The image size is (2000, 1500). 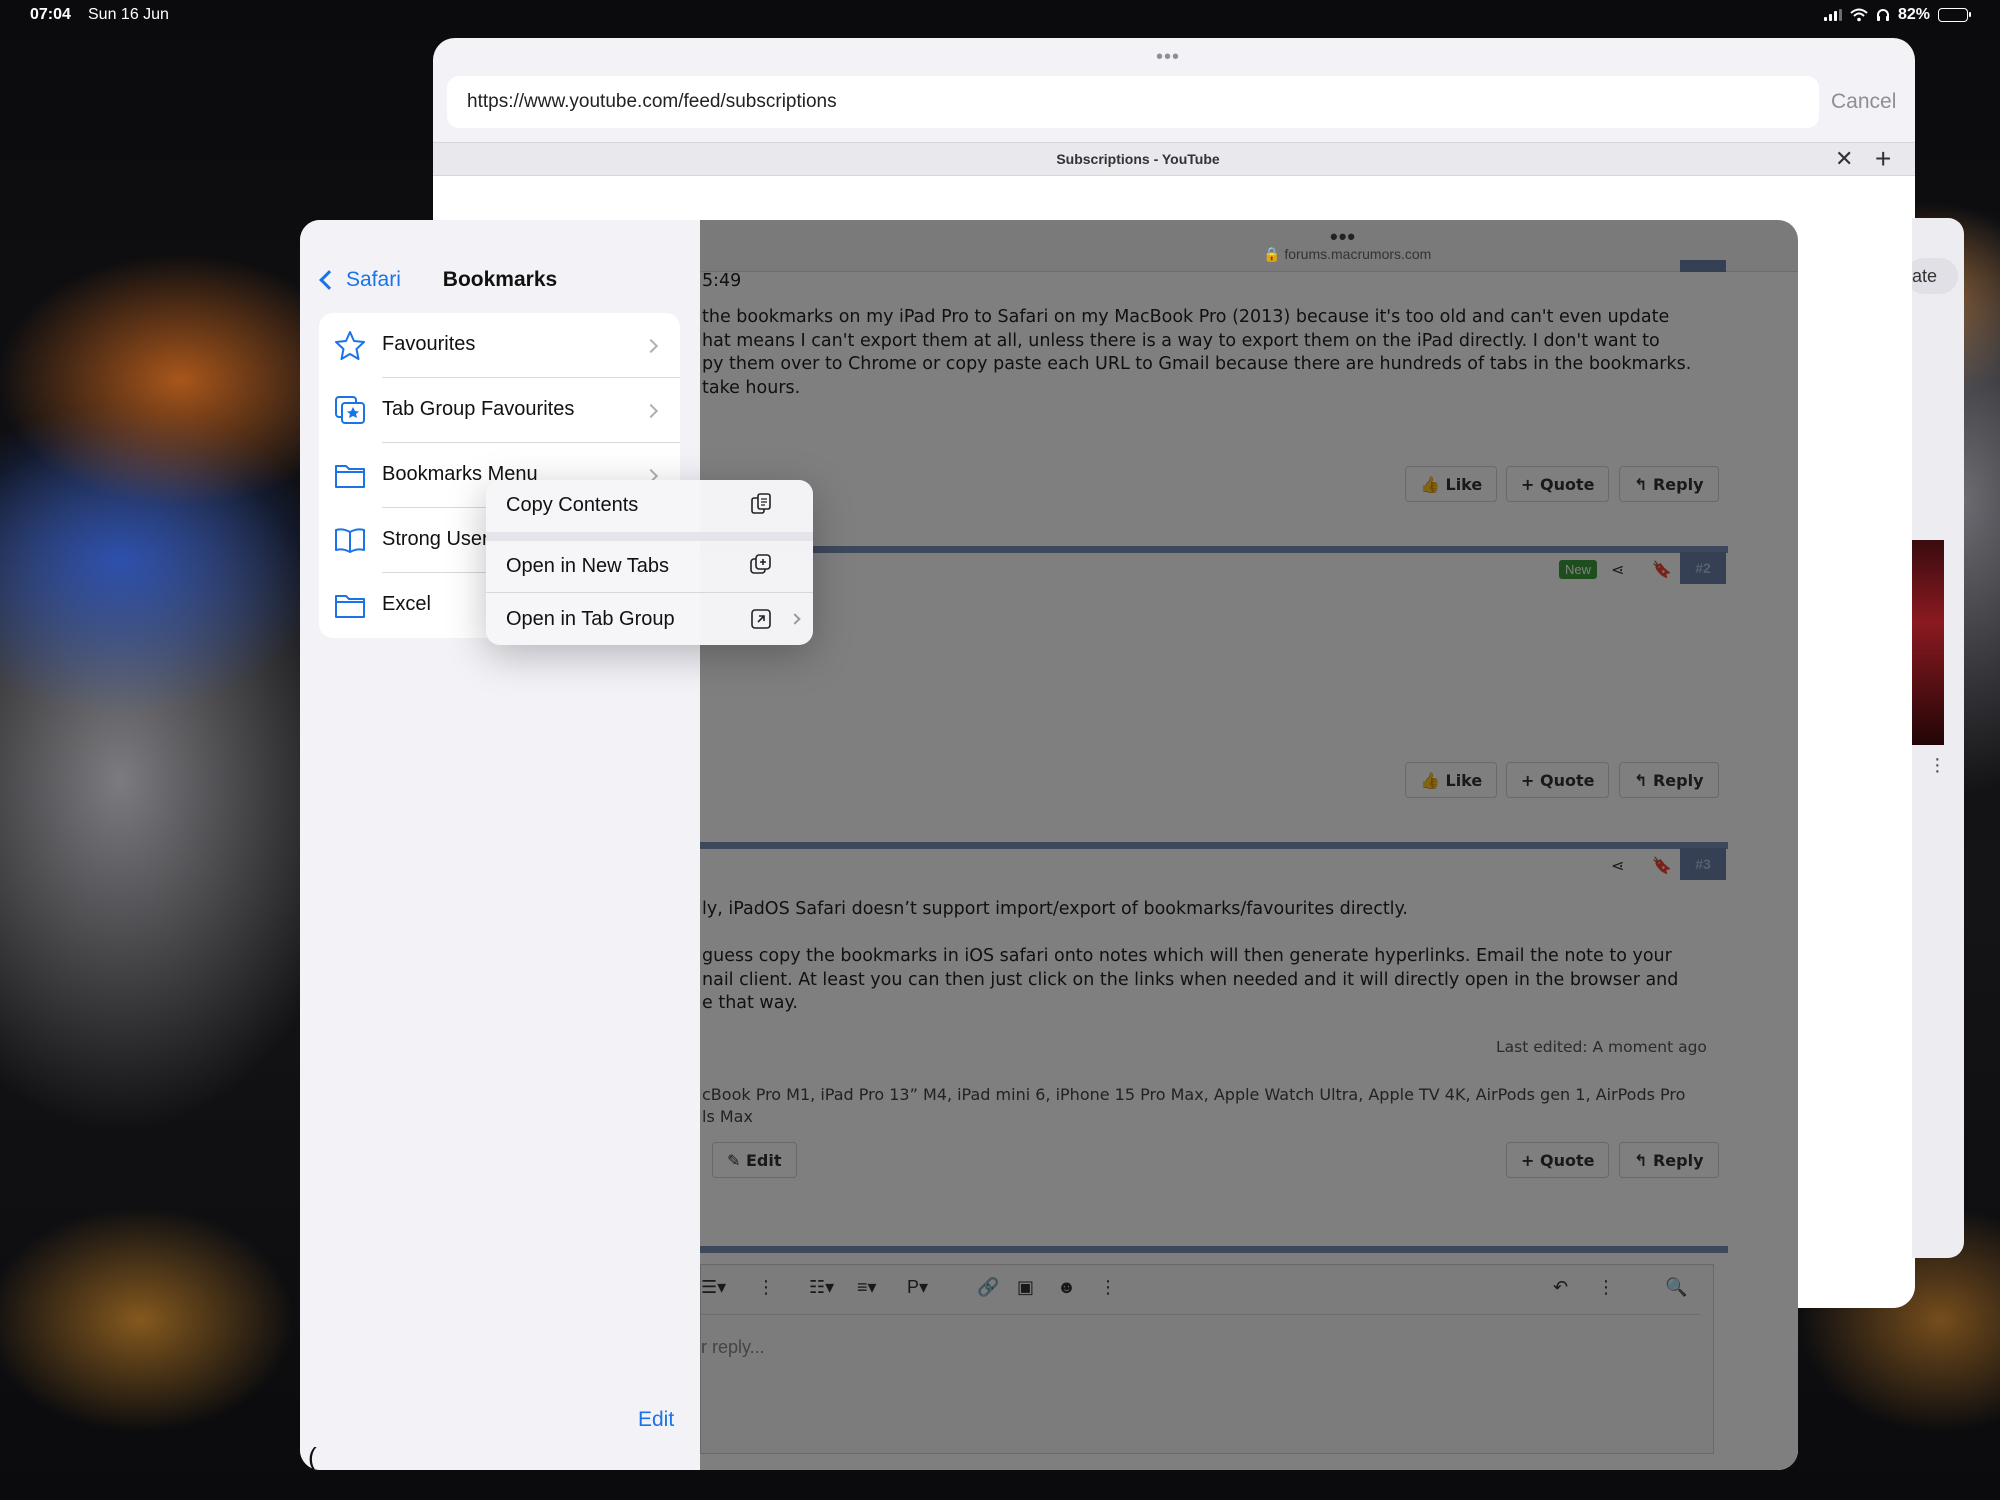 What do you see at coordinates (1168, 57) in the screenshot?
I see `window-grabber-dots-icon: •••` at bounding box center [1168, 57].